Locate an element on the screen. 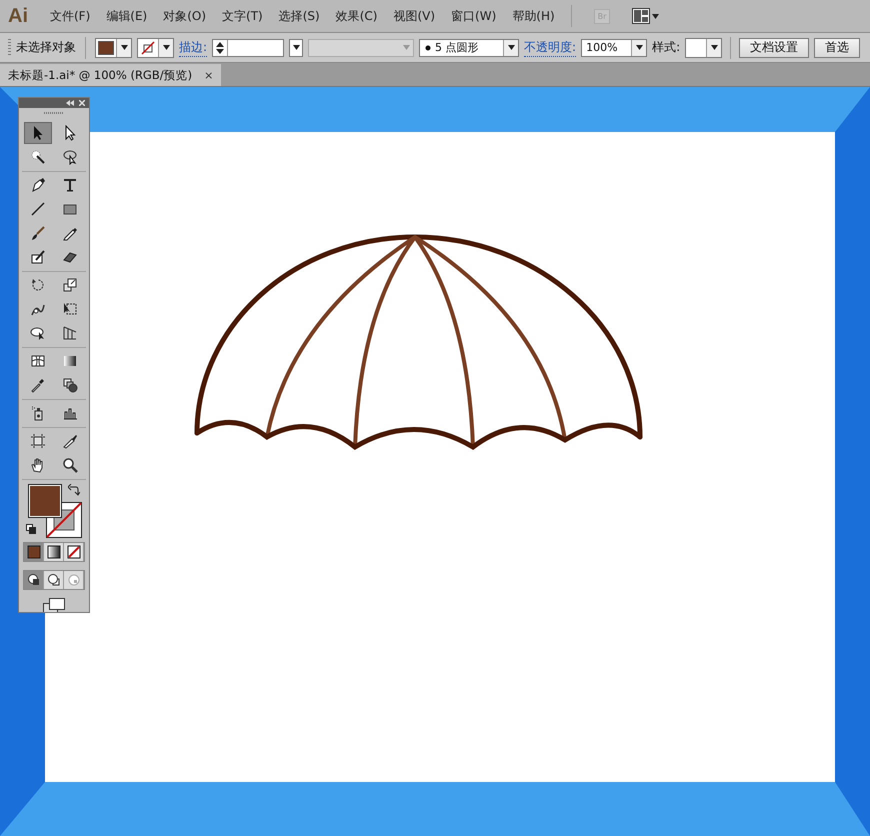  color-mode-icon is located at coordinates (33, 551).